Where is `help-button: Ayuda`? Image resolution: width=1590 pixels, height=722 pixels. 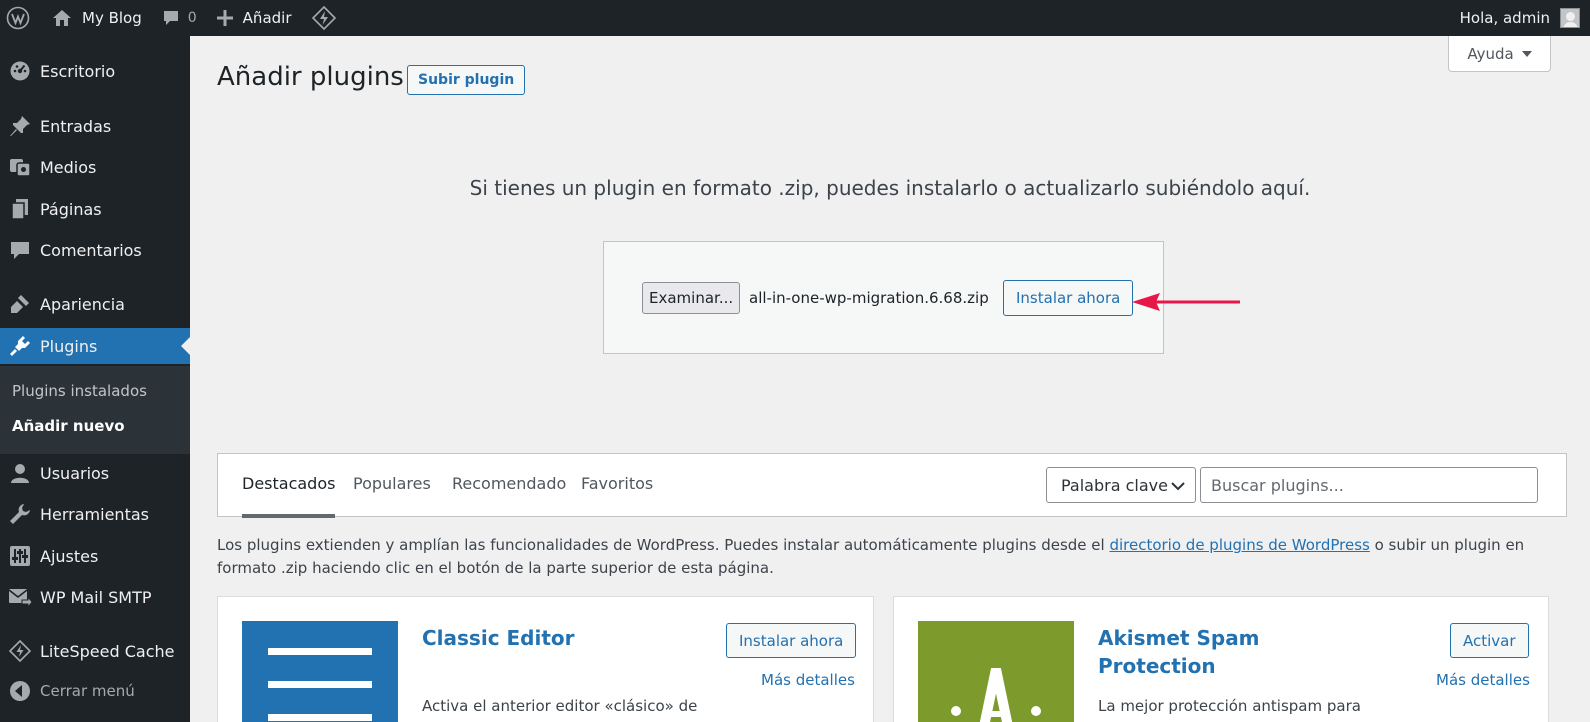 help-button: Ayuda is located at coordinates (1499, 54).